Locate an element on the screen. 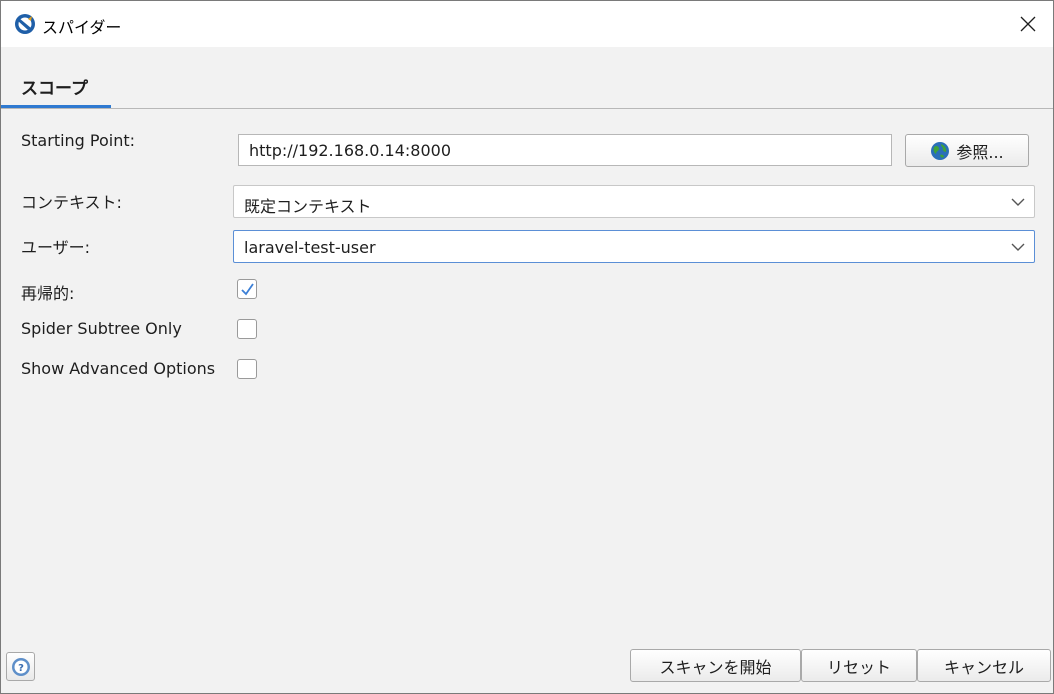 The width and height of the screenshot is (1054, 694). start-scan-button: スキャンを開始 is located at coordinates (715, 665).